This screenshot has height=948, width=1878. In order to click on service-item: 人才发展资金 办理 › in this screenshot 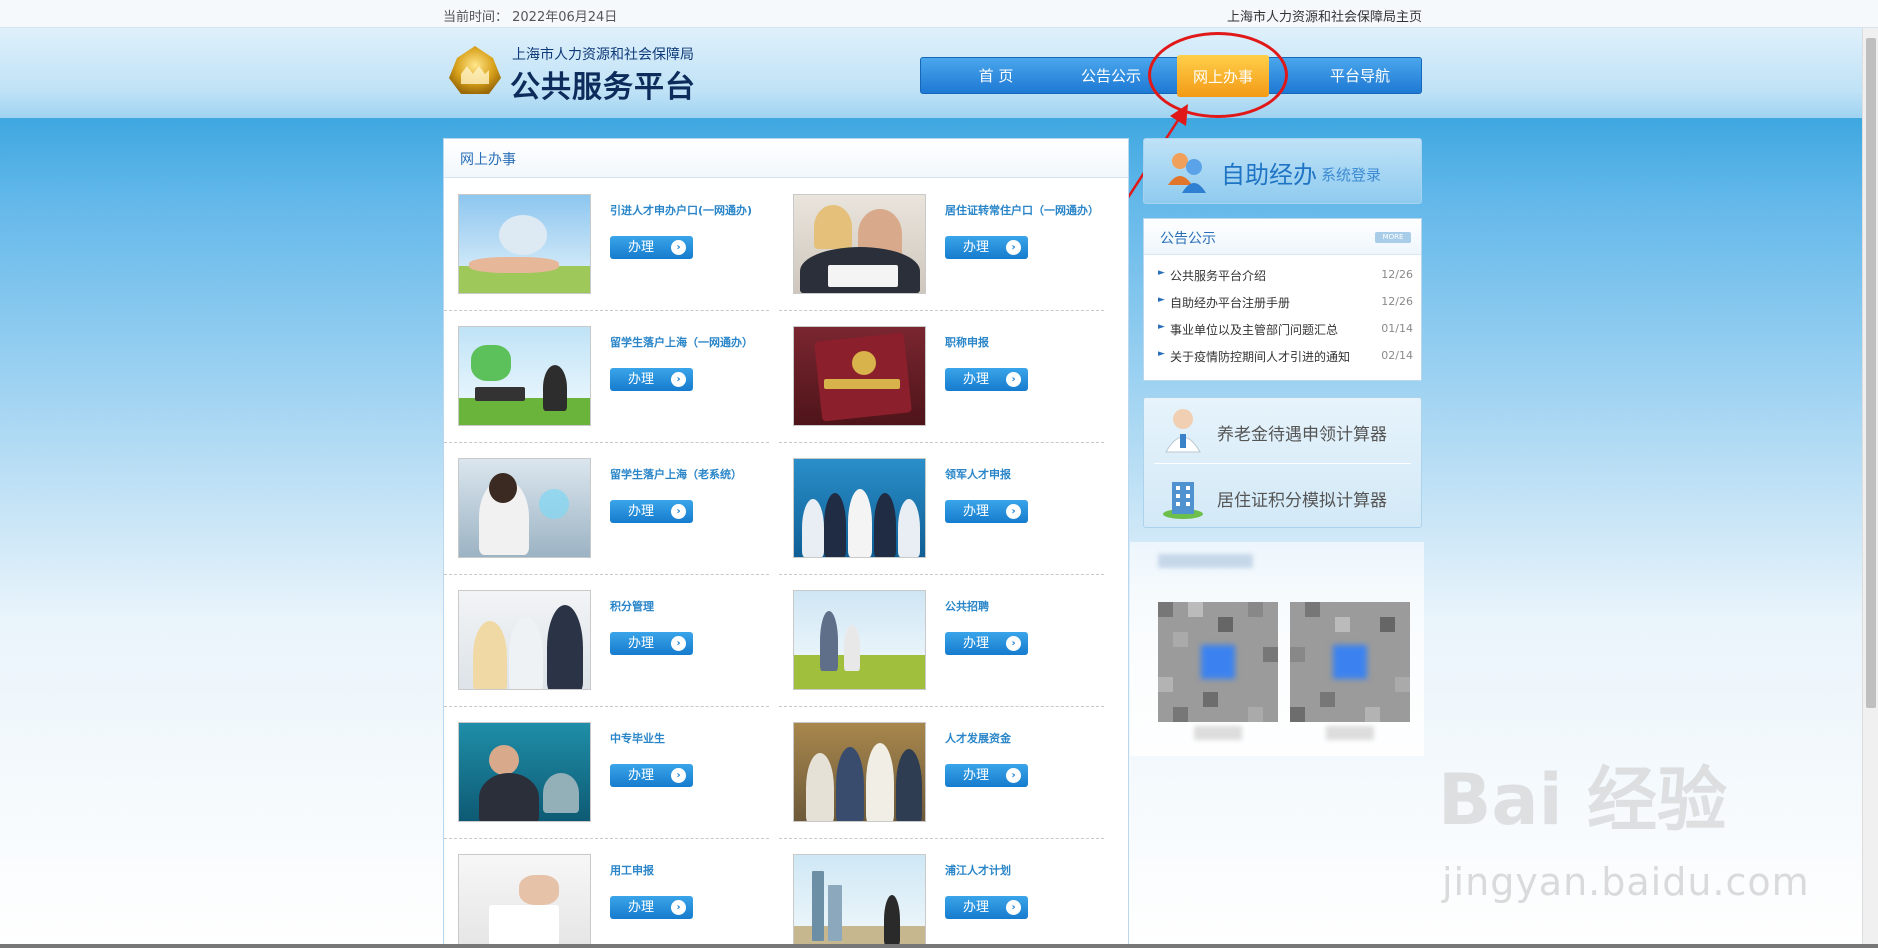, I will do `click(941, 773)`.